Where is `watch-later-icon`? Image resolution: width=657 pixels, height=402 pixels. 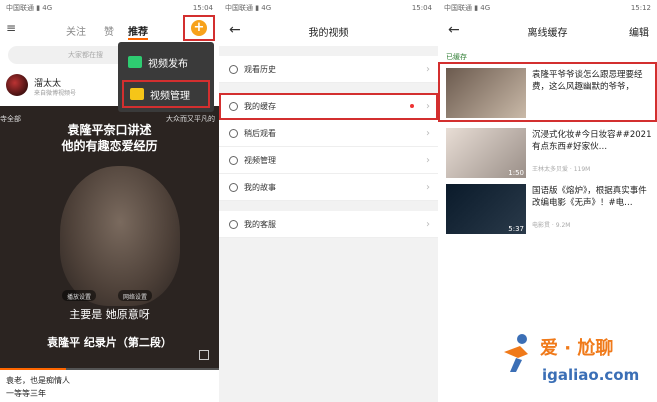 watch-later-icon is located at coordinates (233, 133).